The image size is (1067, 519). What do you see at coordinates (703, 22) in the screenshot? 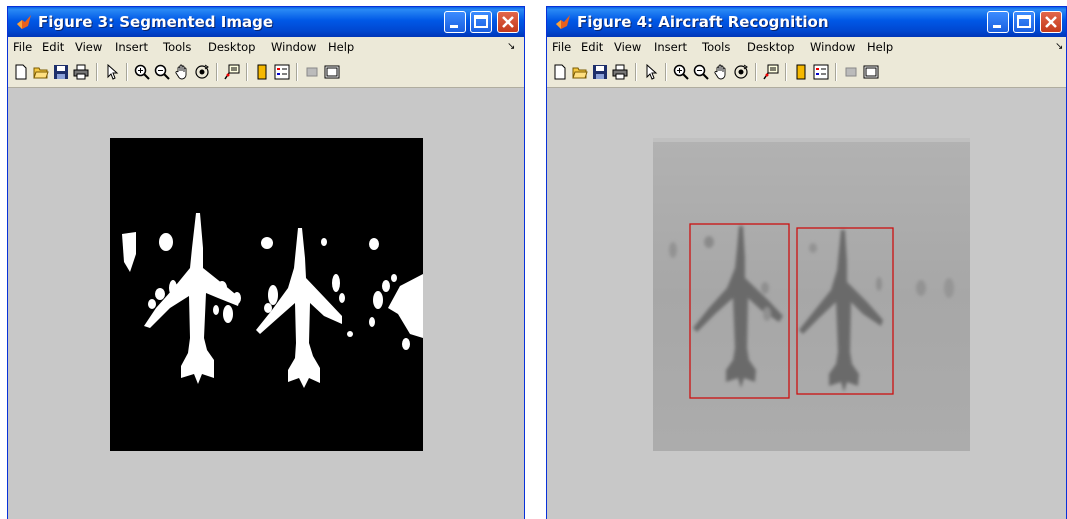
I see `window-title: Figure 4: Aircraft Recognition` at bounding box center [703, 22].